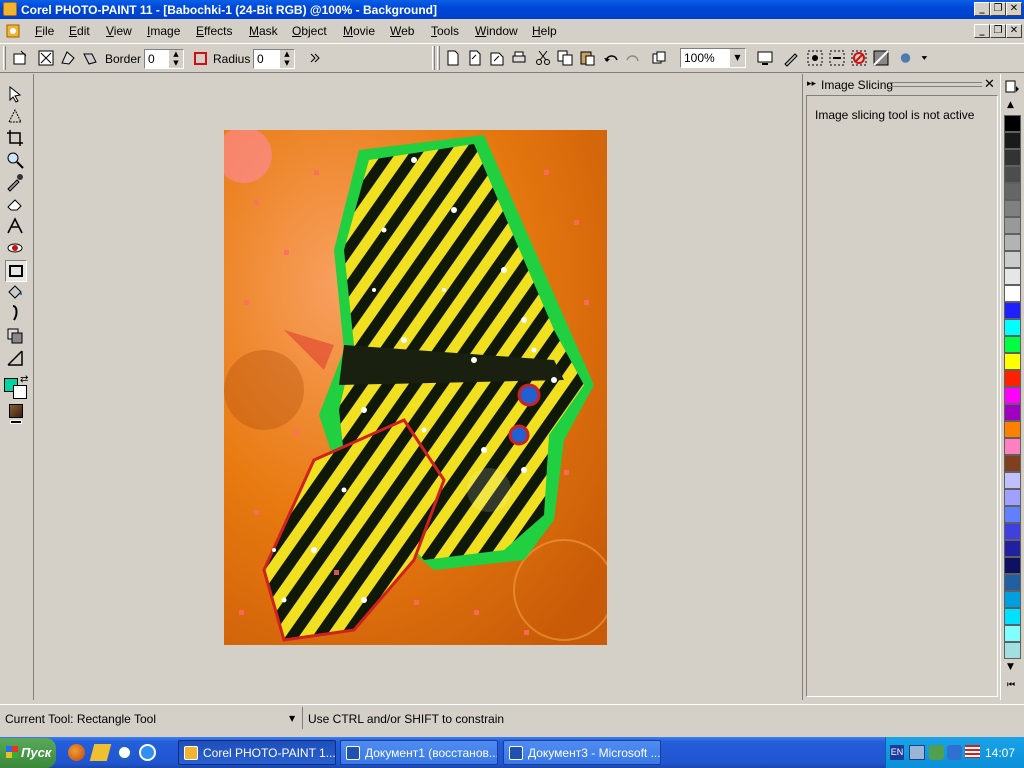 The height and width of the screenshot is (768, 1024). Describe the element at coordinates (124, 752) in the screenshot. I see `media-player-icon` at that location.